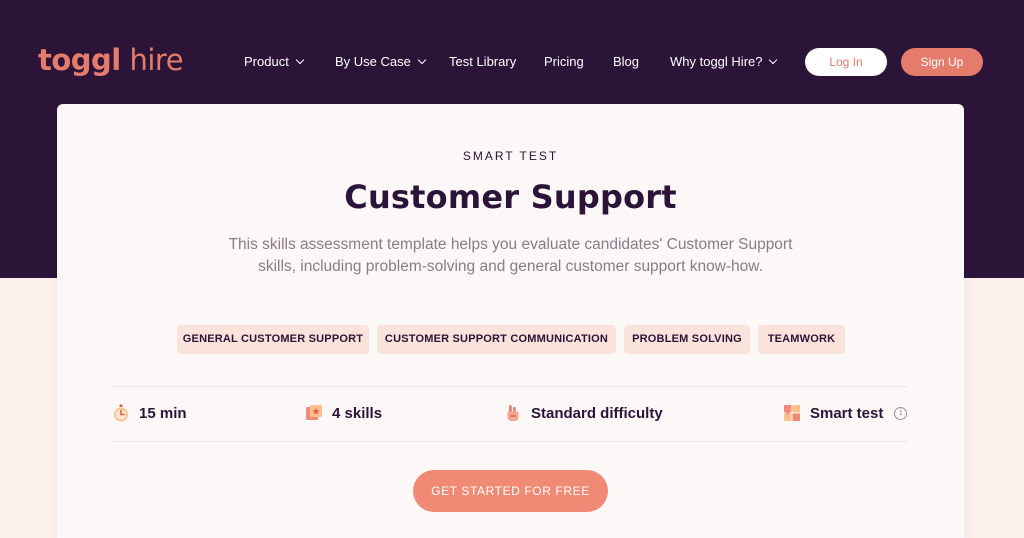 Image resolution: width=1024 pixels, height=538 pixels. Describe the element at coordinates (510, 156) in the screenshot. I see `test-type-eyebrow: SMART TEST` at that location.